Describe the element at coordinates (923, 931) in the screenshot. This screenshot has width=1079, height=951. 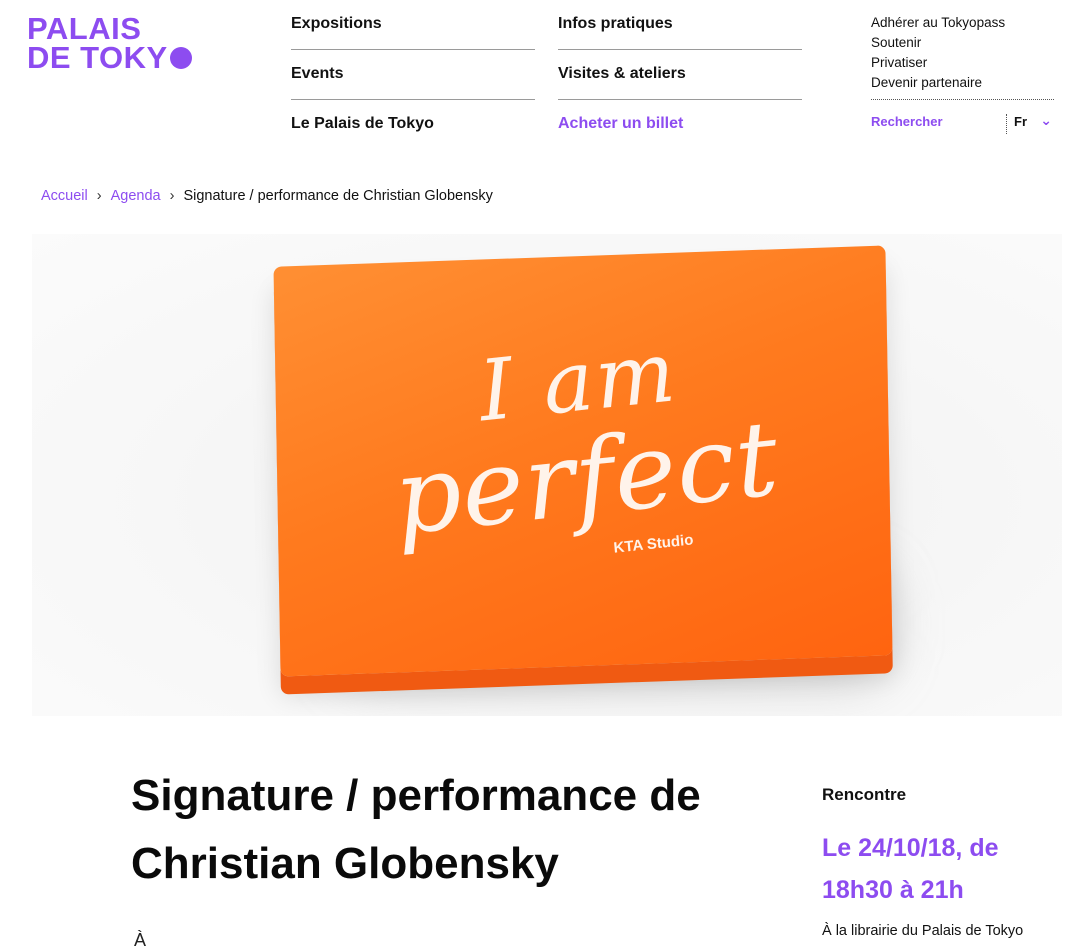
I see `event-place: À la librairie du Palais de Tokyo` at that location.